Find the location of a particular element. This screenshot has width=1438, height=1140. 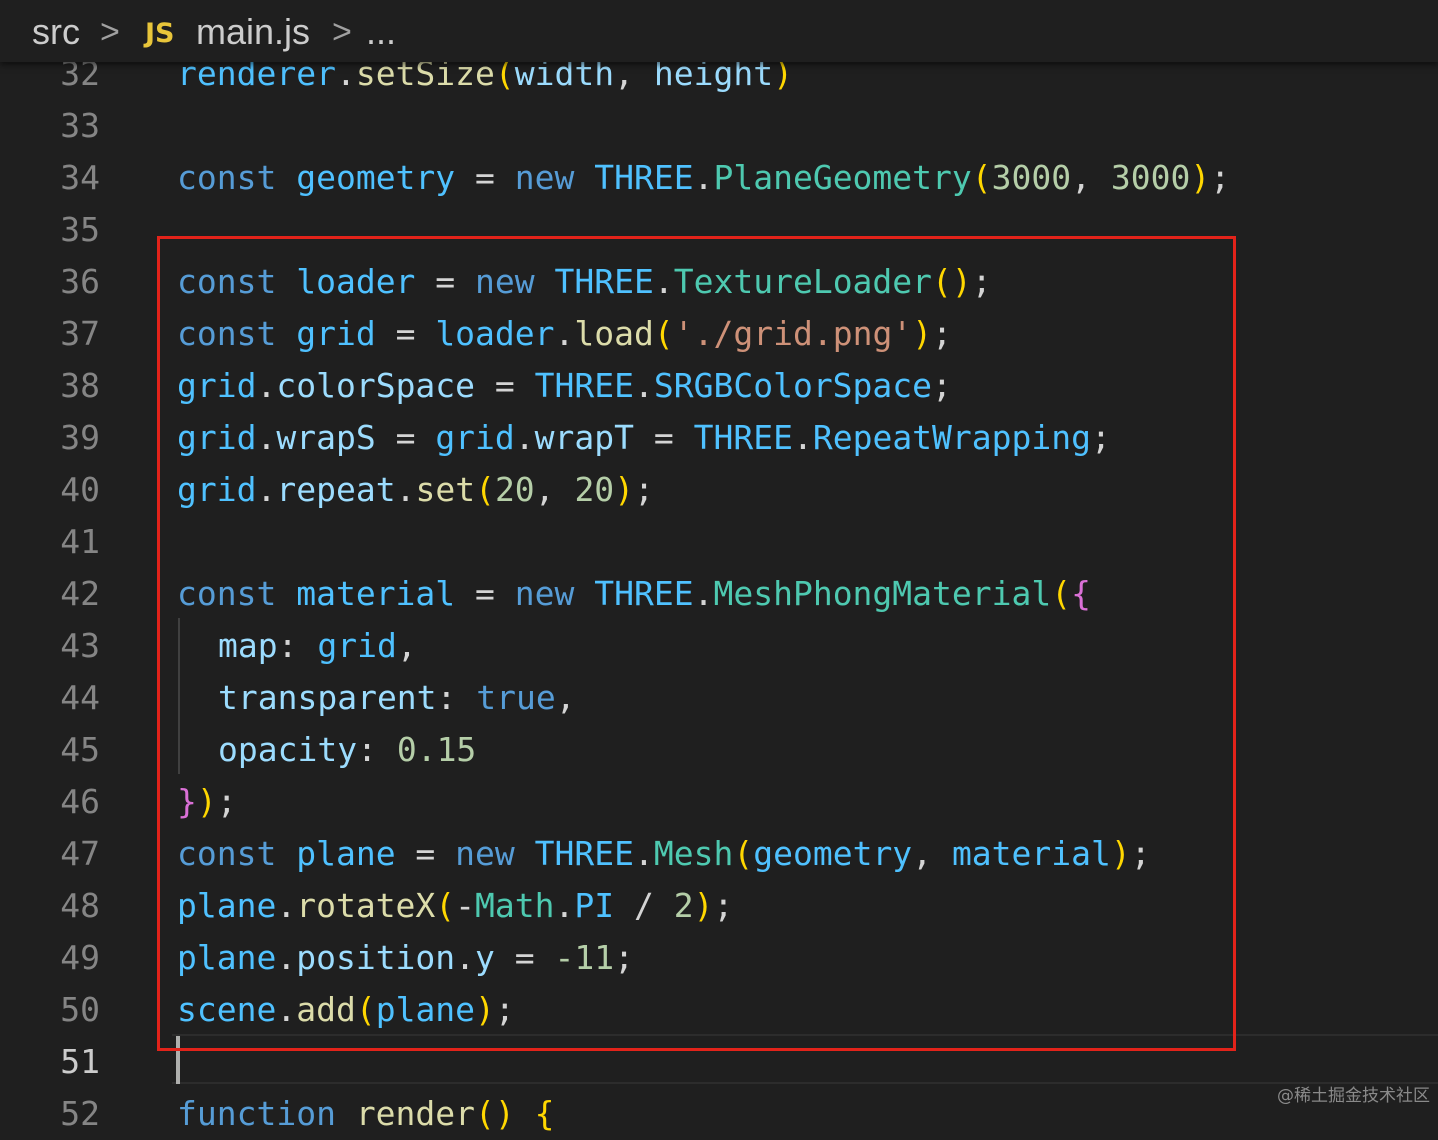

line-number: 52 is located at coordinates (80, 1113).